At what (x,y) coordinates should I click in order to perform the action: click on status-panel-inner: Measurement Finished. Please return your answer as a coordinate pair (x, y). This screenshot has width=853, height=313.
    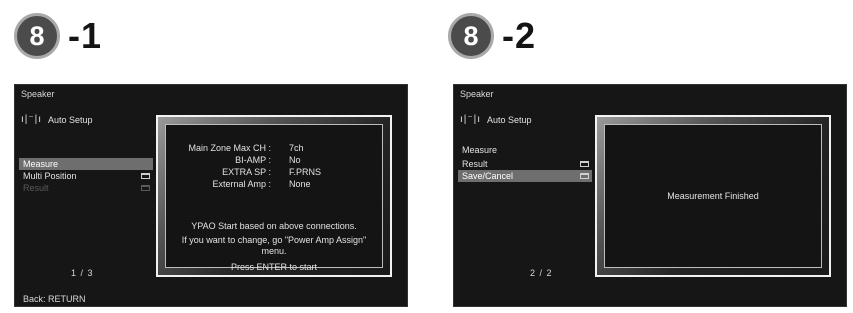
    Looking at the image, I should click on (713, 196).